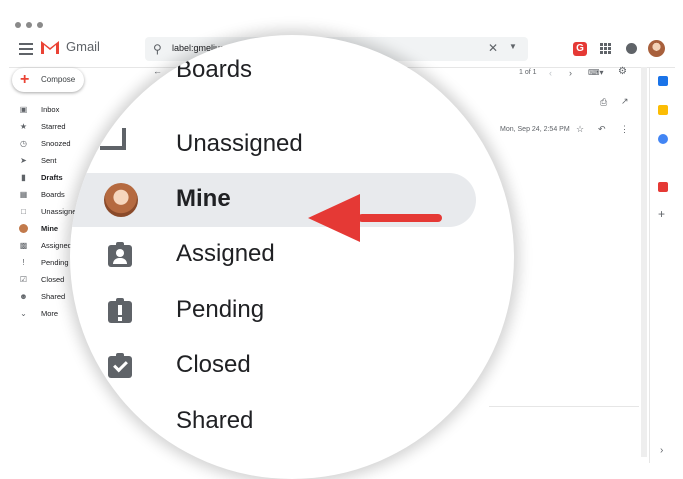  Describe the element at coordinates (157, 49) in the screenshot. I see `search-icon: ⚲` at that location.